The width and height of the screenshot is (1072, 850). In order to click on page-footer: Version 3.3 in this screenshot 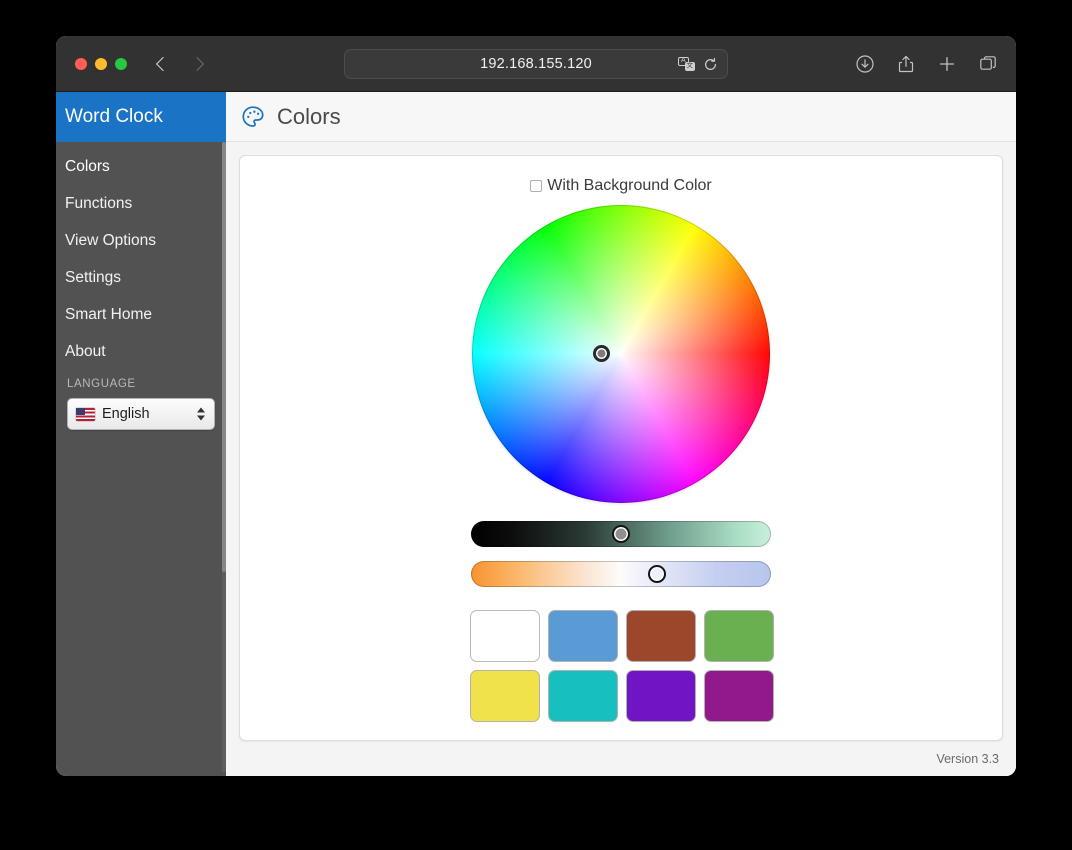, I will do `click(621, 758)`.